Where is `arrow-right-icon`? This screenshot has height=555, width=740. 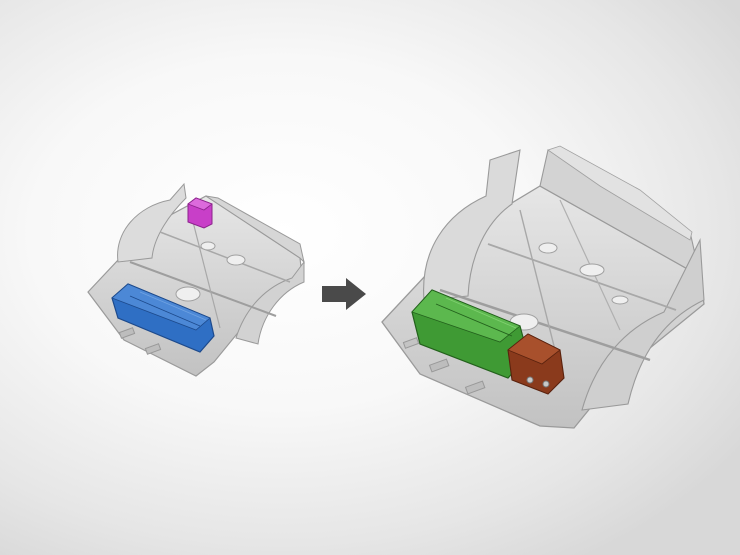 arrow-right-icon is located at coordinates (344, 294).